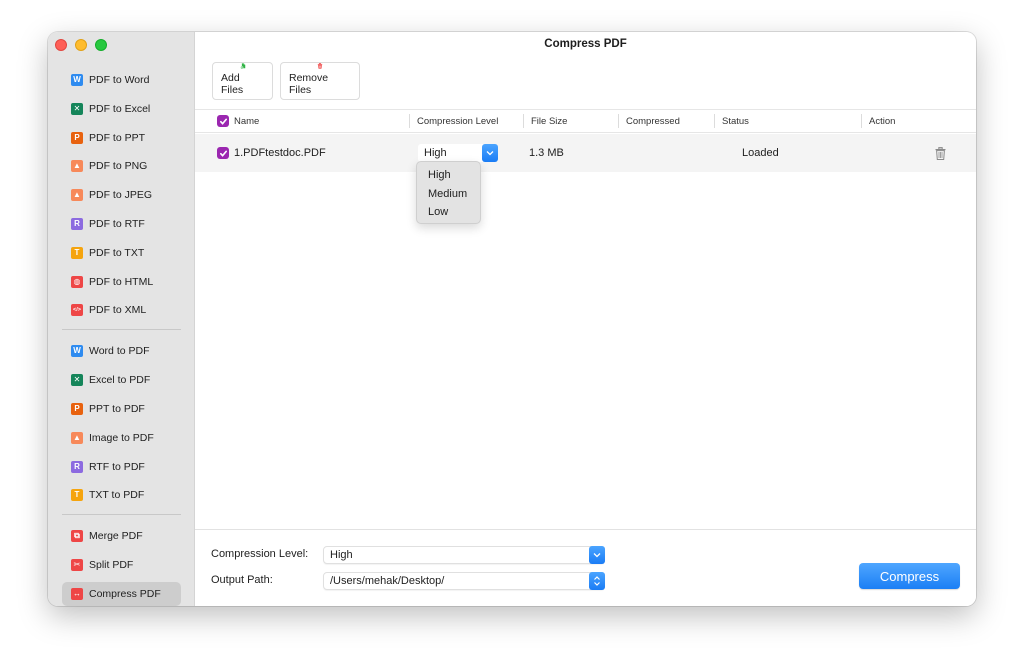  Describe the element at coordinates (77, 281) in the screenshot. I see `html-globe-icon: ◍` at that location.